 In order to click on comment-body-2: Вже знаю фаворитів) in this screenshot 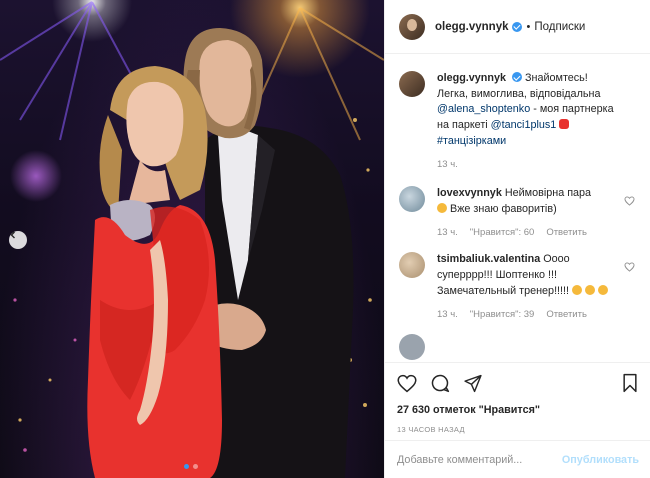, I will do `click(503, 208)`.